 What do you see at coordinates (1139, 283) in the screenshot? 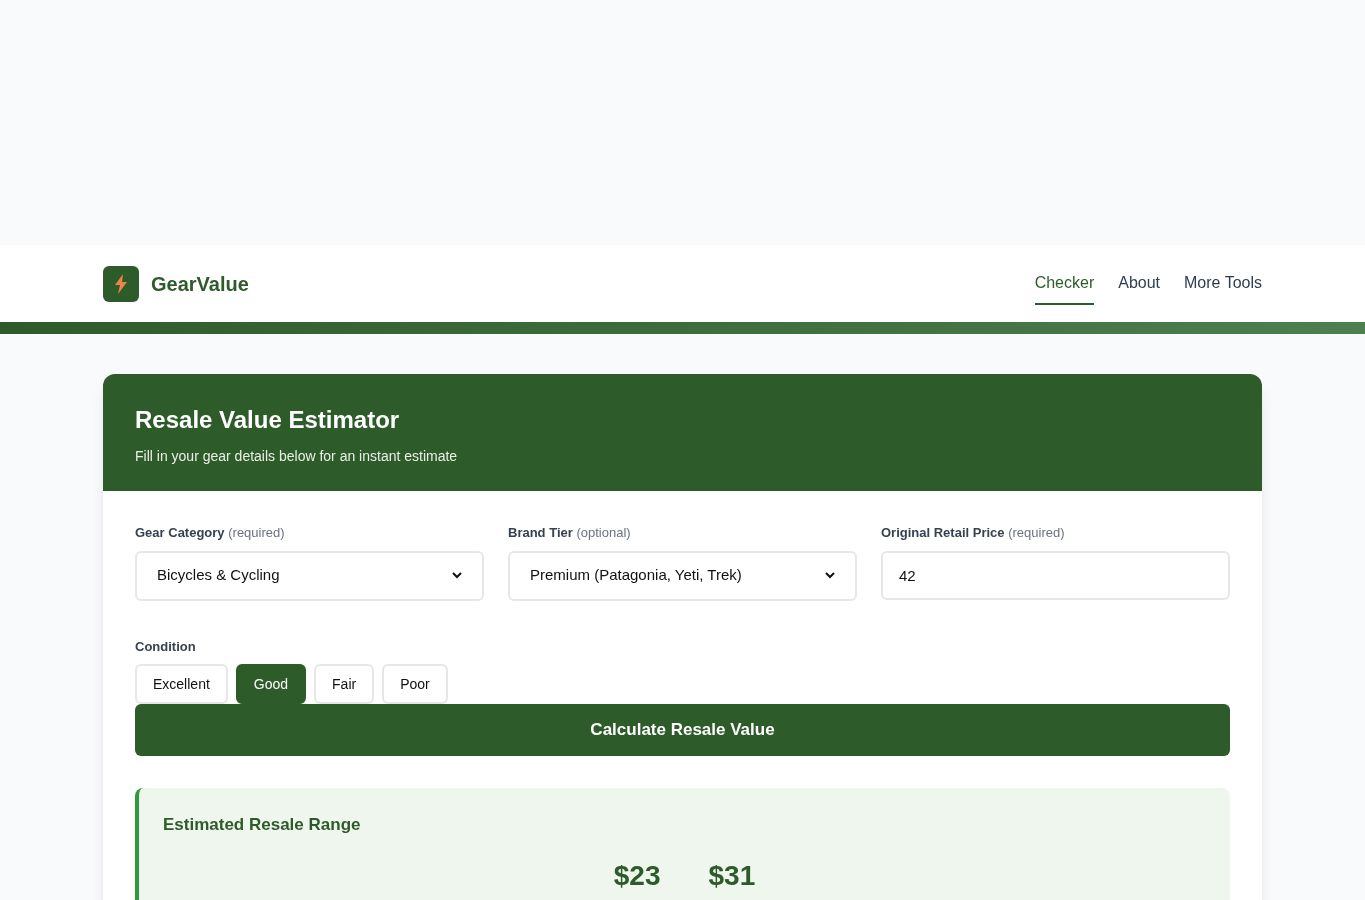
I see `nav-link: About` at bounding box center [1139, 283].